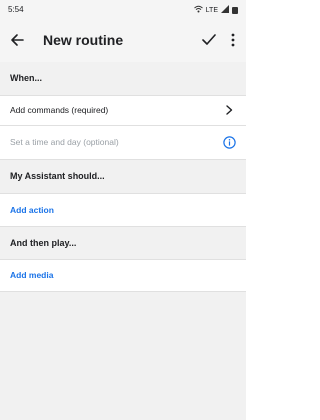  What do you see at coordinates (123, 110) in the screenshot?
I see `add-commands-row: Add commands (required)` at bounding box center [123, 110].